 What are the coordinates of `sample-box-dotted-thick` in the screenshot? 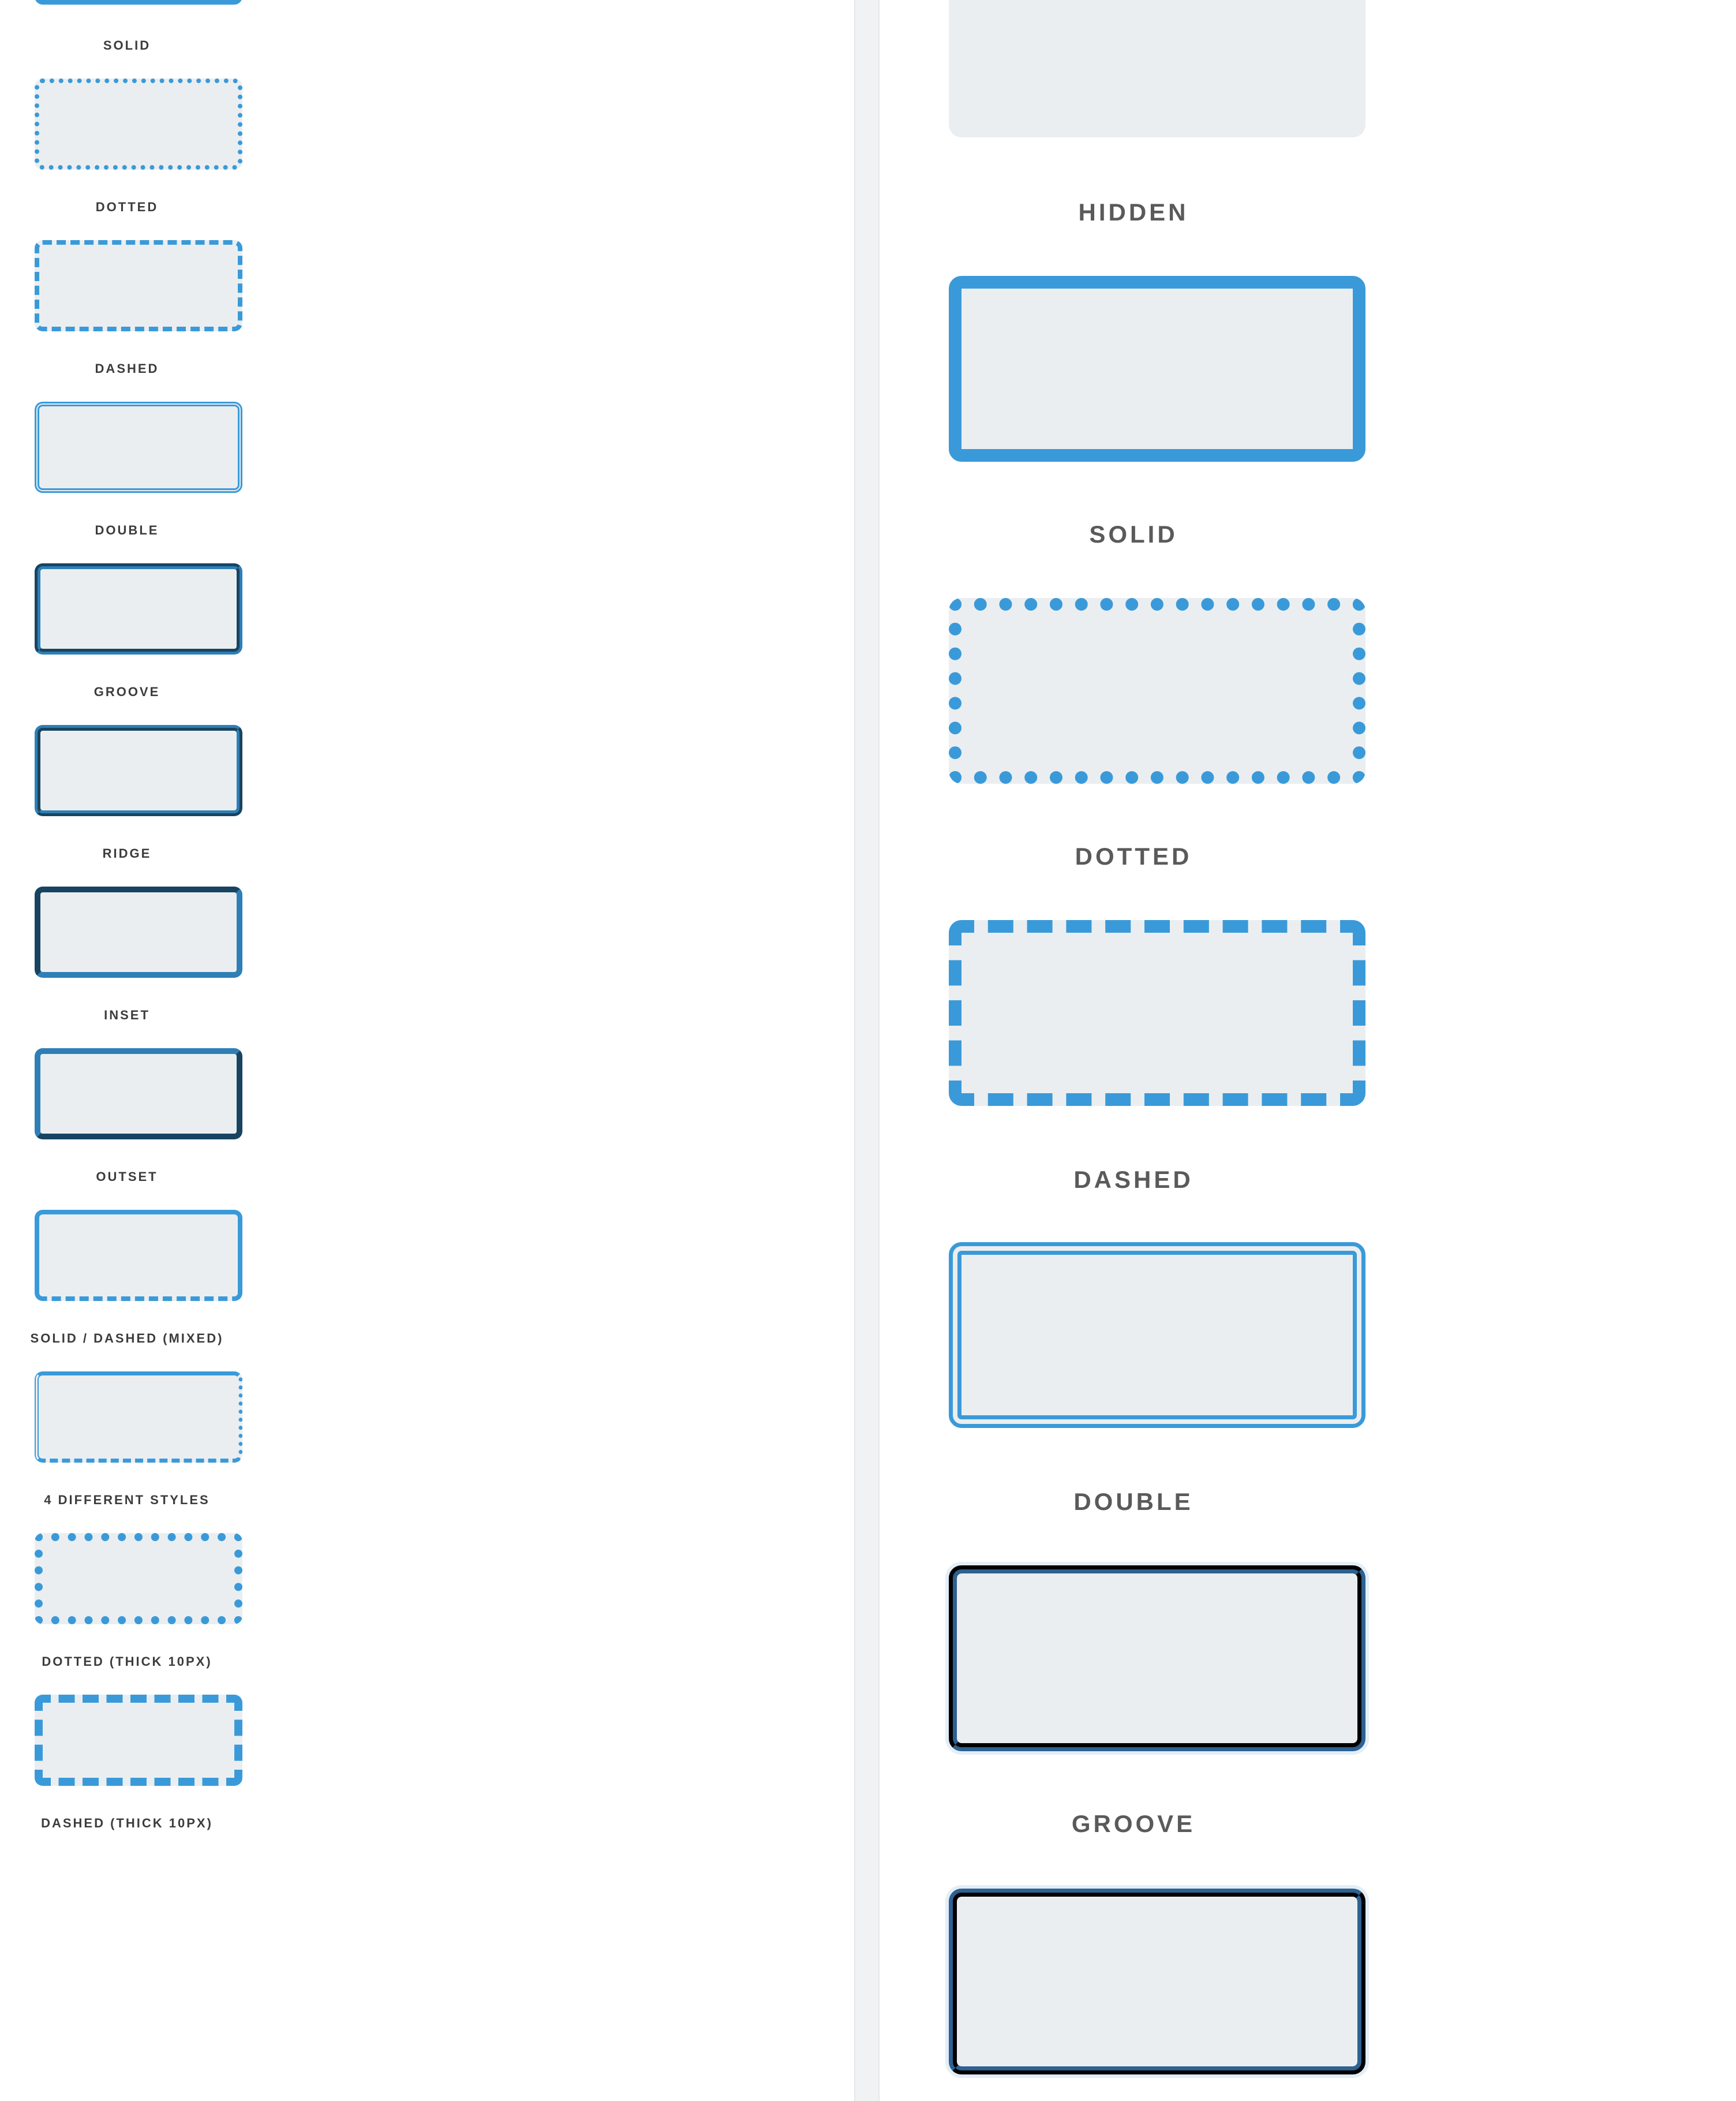 It's located at (138, 1578).